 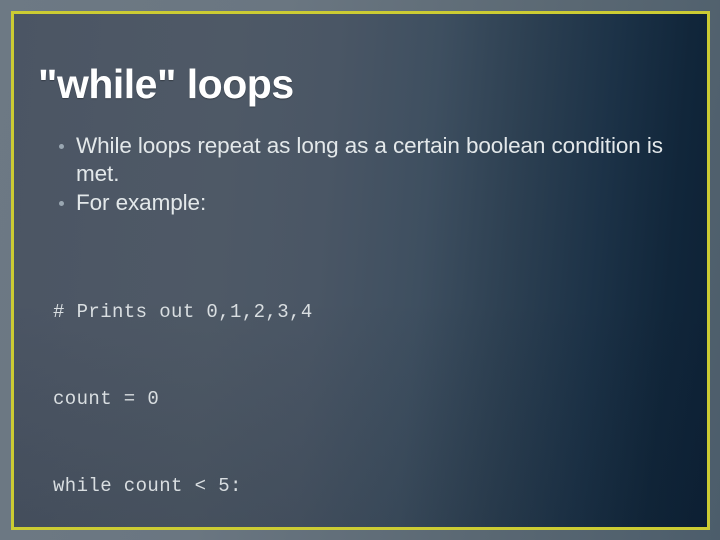 I want to click on slide-title: "while" loops, so click(x=166, y=84).